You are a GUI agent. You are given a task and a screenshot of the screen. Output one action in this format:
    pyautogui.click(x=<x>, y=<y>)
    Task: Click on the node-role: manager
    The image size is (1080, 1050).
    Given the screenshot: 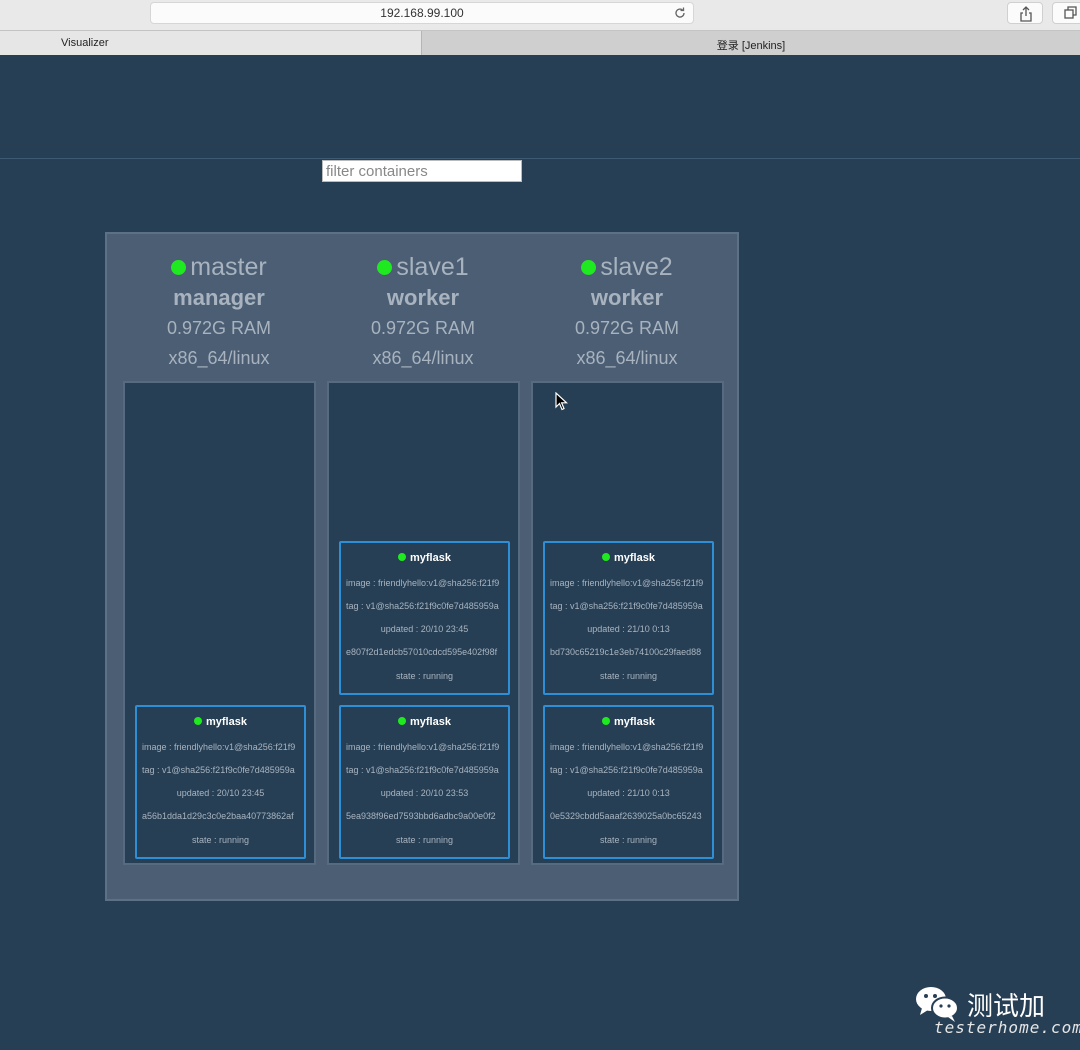 What is the action you would take?
    pyautogui.click(x=219, y=297)
    